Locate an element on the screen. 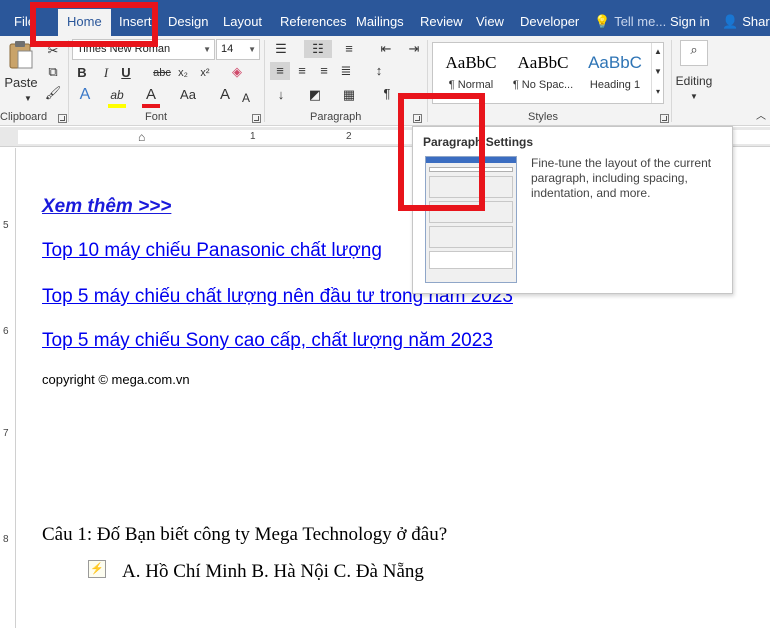 This screenshot has width=770, height=628. more-styles-icon: ▾ is located at coordinates (657, 93).